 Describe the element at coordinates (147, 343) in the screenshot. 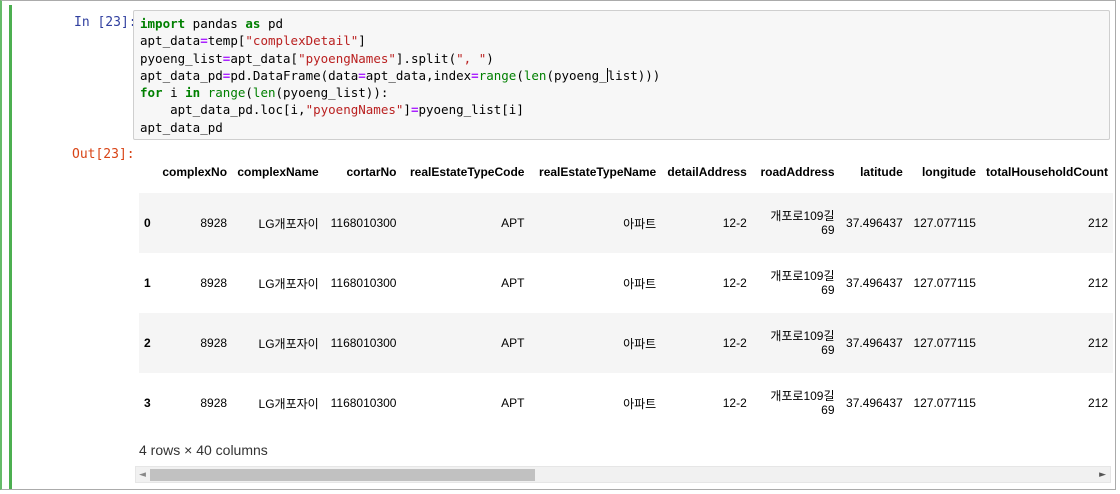

I see `row-index: 2` at that location.